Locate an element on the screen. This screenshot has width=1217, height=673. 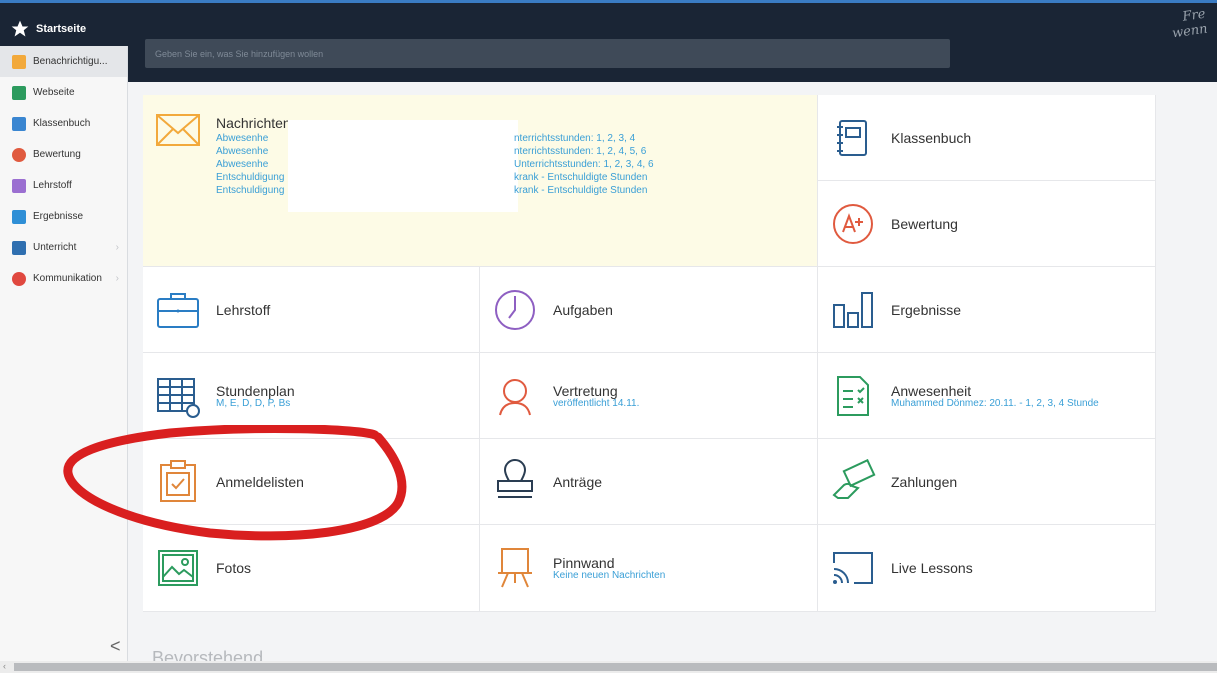
easel-board-icon is located at coordinates (515, 568).